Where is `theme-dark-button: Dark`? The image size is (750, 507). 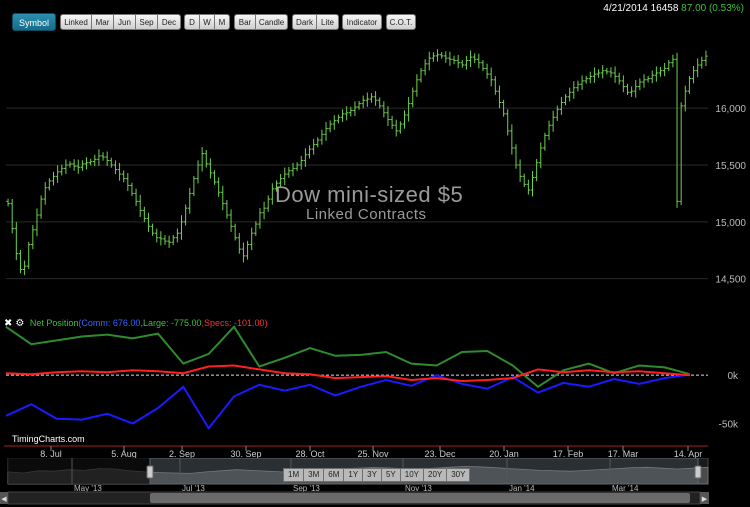
theme-dark-button: Dark is located at coordinates (304, 22).